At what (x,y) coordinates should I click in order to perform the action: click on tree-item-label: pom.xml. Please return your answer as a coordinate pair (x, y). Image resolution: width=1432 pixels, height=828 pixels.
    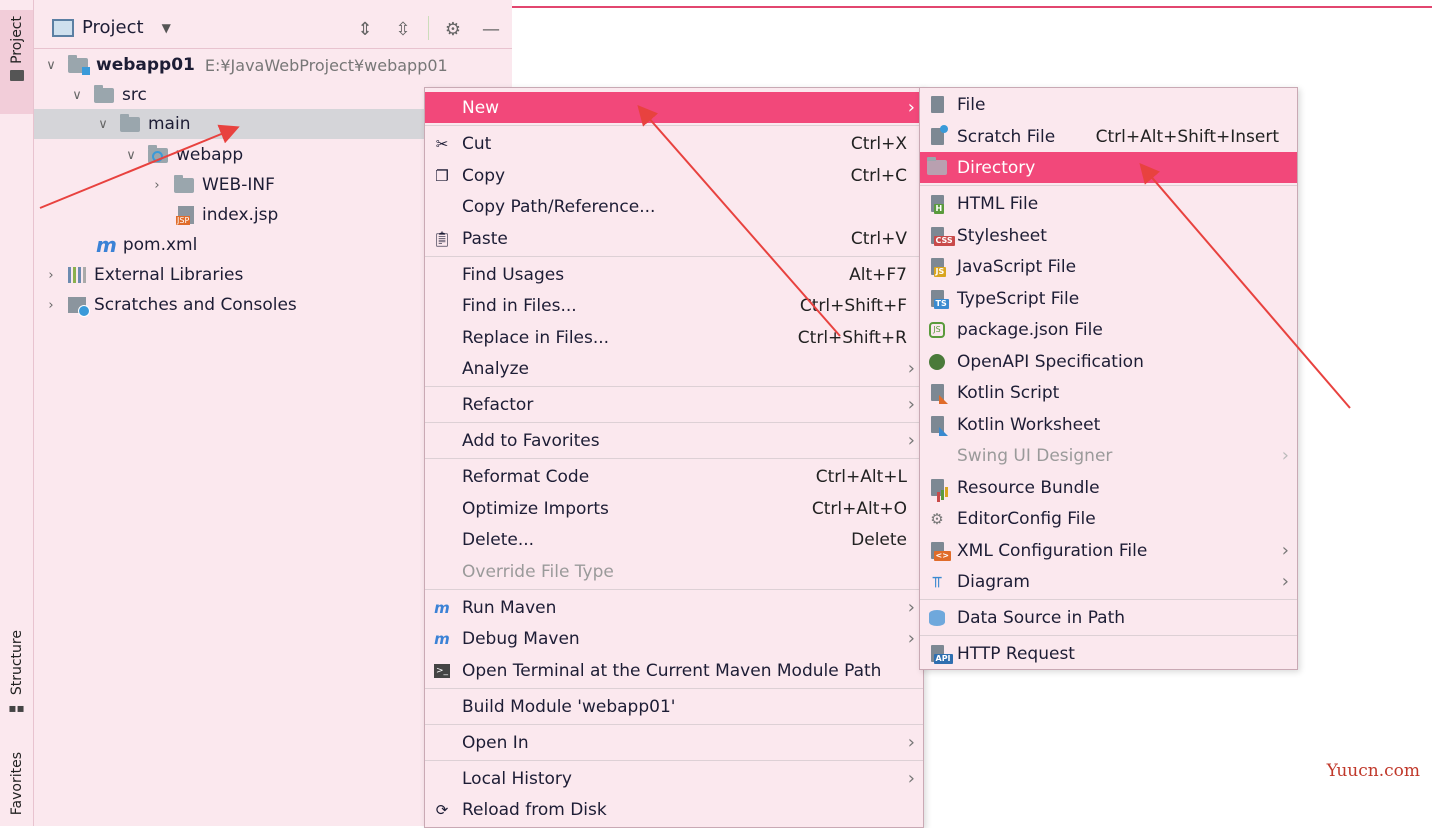
    Looking at the image, I should click on (160, 245).